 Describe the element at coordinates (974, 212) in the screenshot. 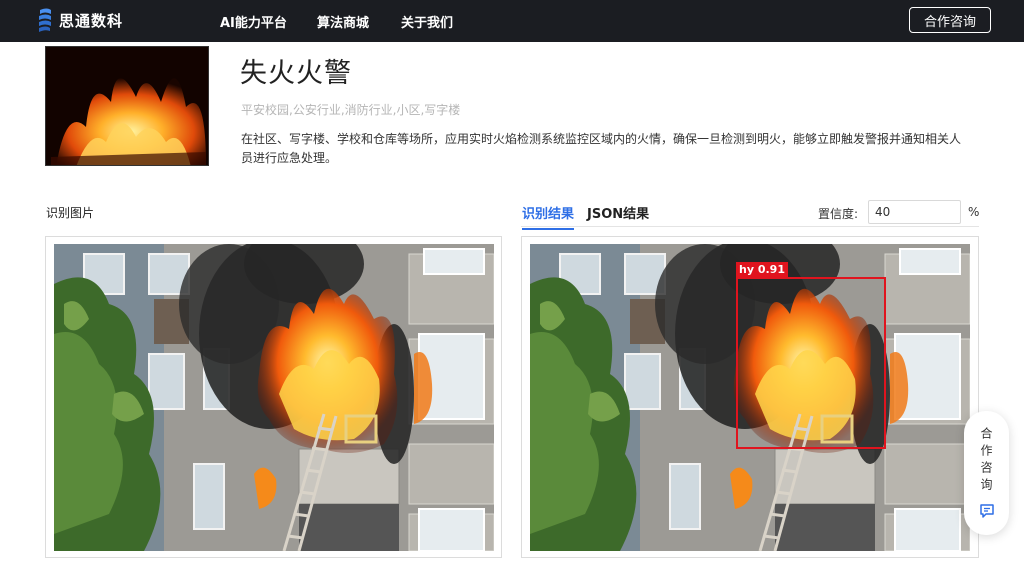

I see `confidence-unit: %` at that location.